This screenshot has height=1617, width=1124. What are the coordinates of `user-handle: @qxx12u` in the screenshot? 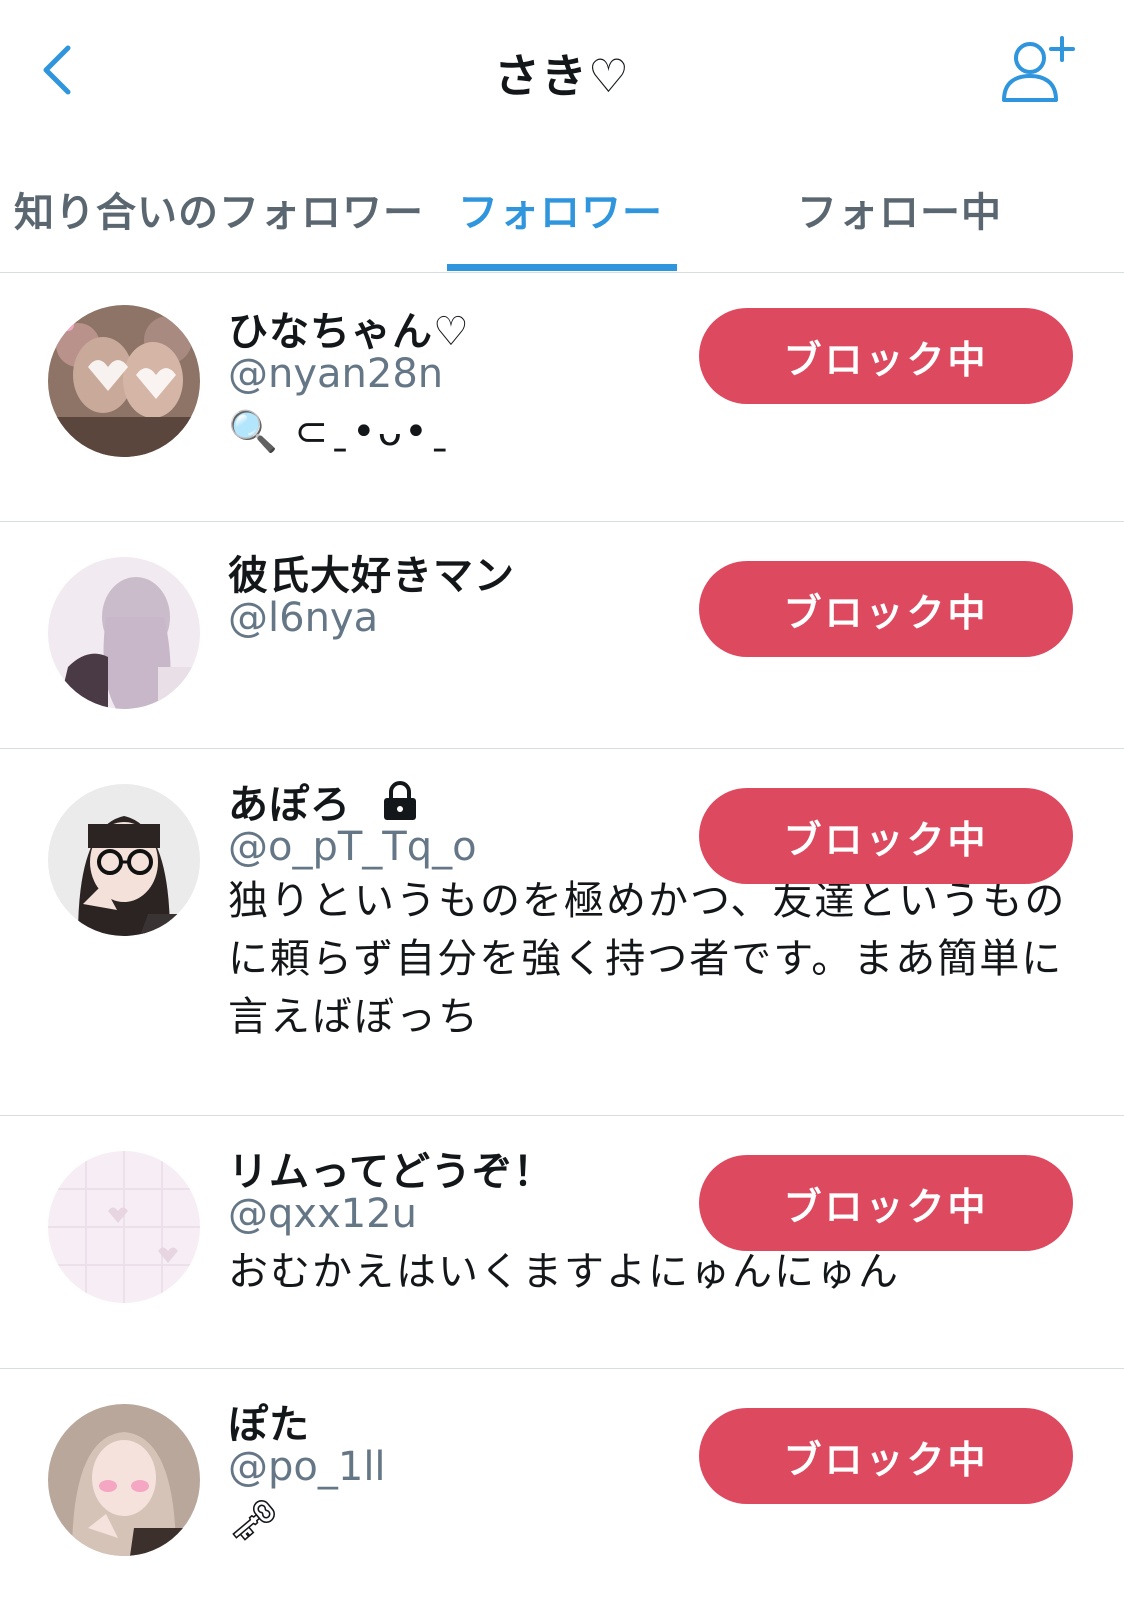 It's located at (322, 1214).